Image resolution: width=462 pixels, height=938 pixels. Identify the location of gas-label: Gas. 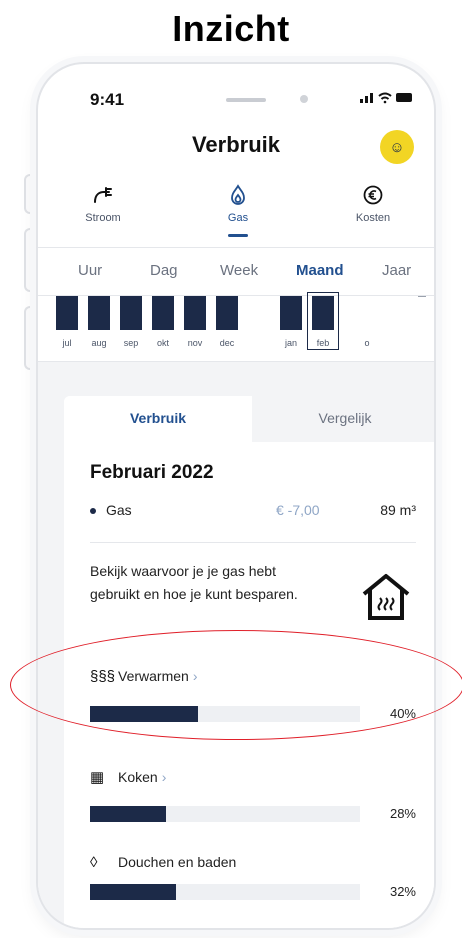
(119, 510).